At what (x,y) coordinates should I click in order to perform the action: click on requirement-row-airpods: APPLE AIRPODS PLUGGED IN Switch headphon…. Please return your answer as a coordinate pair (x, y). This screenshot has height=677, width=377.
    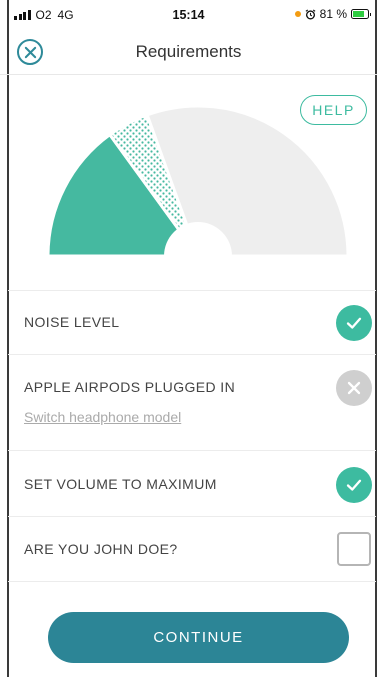
    Looking at the image, I should click on (192, 402).